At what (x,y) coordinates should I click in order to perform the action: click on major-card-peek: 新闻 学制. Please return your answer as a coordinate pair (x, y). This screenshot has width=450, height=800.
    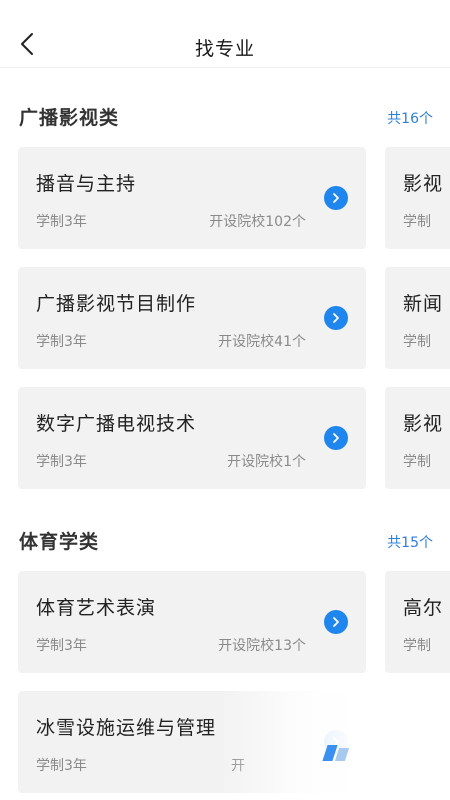
    Looking at the image, I should click on (417, 318).